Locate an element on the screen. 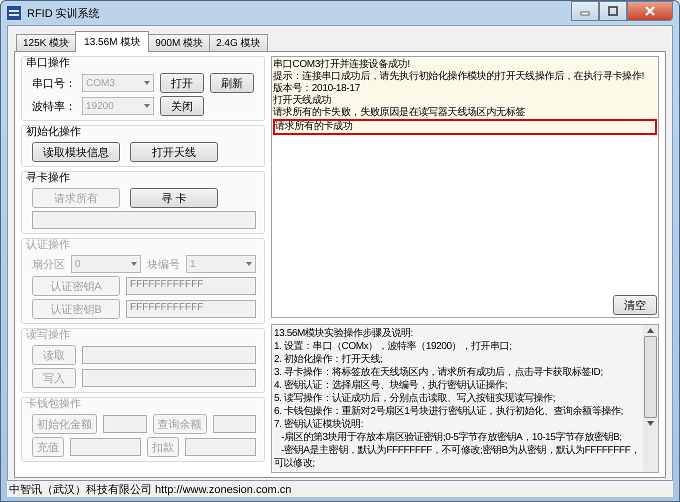 The width and height of the screenshot is (680, 502). instruction-line: 6. 卡钱包操作：重新对2号扇区1号块进行密钥认证，执行初始化、查询余额等操作; is located at coordinates (449, 411).